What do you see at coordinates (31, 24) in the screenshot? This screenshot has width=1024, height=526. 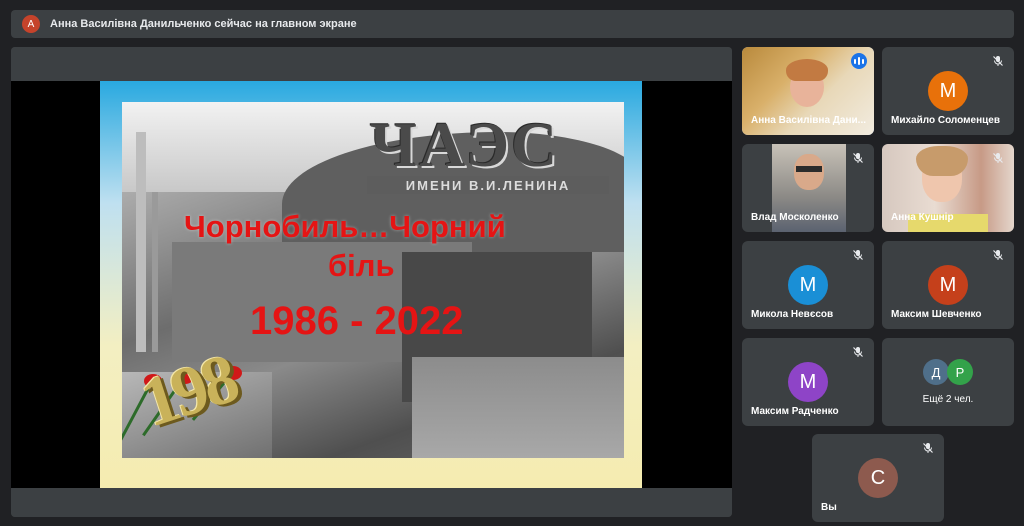 I see `presenter-avatar: А` at bounding box center [31, 24].